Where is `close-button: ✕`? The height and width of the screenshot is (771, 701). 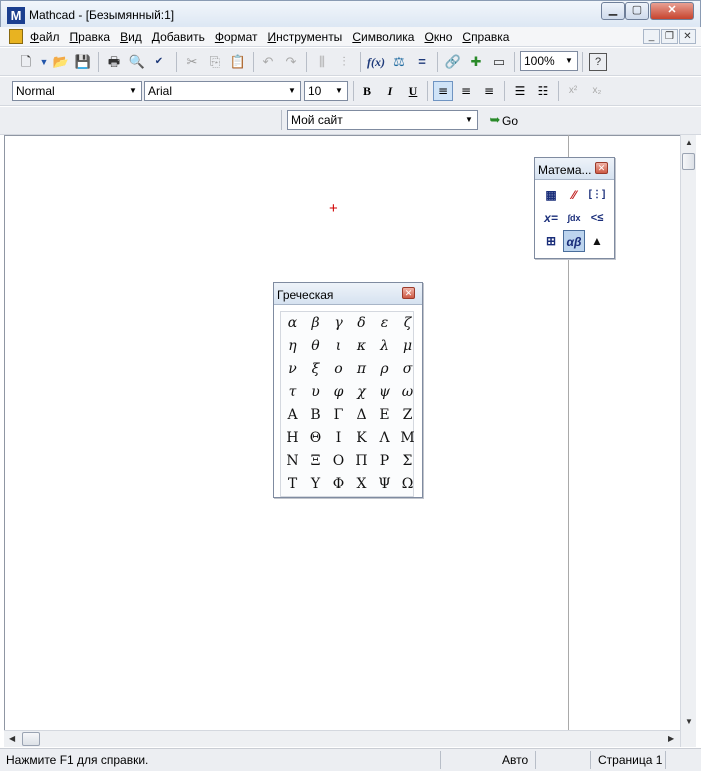
close-button: ✕ is located at coordinates (672, 11).